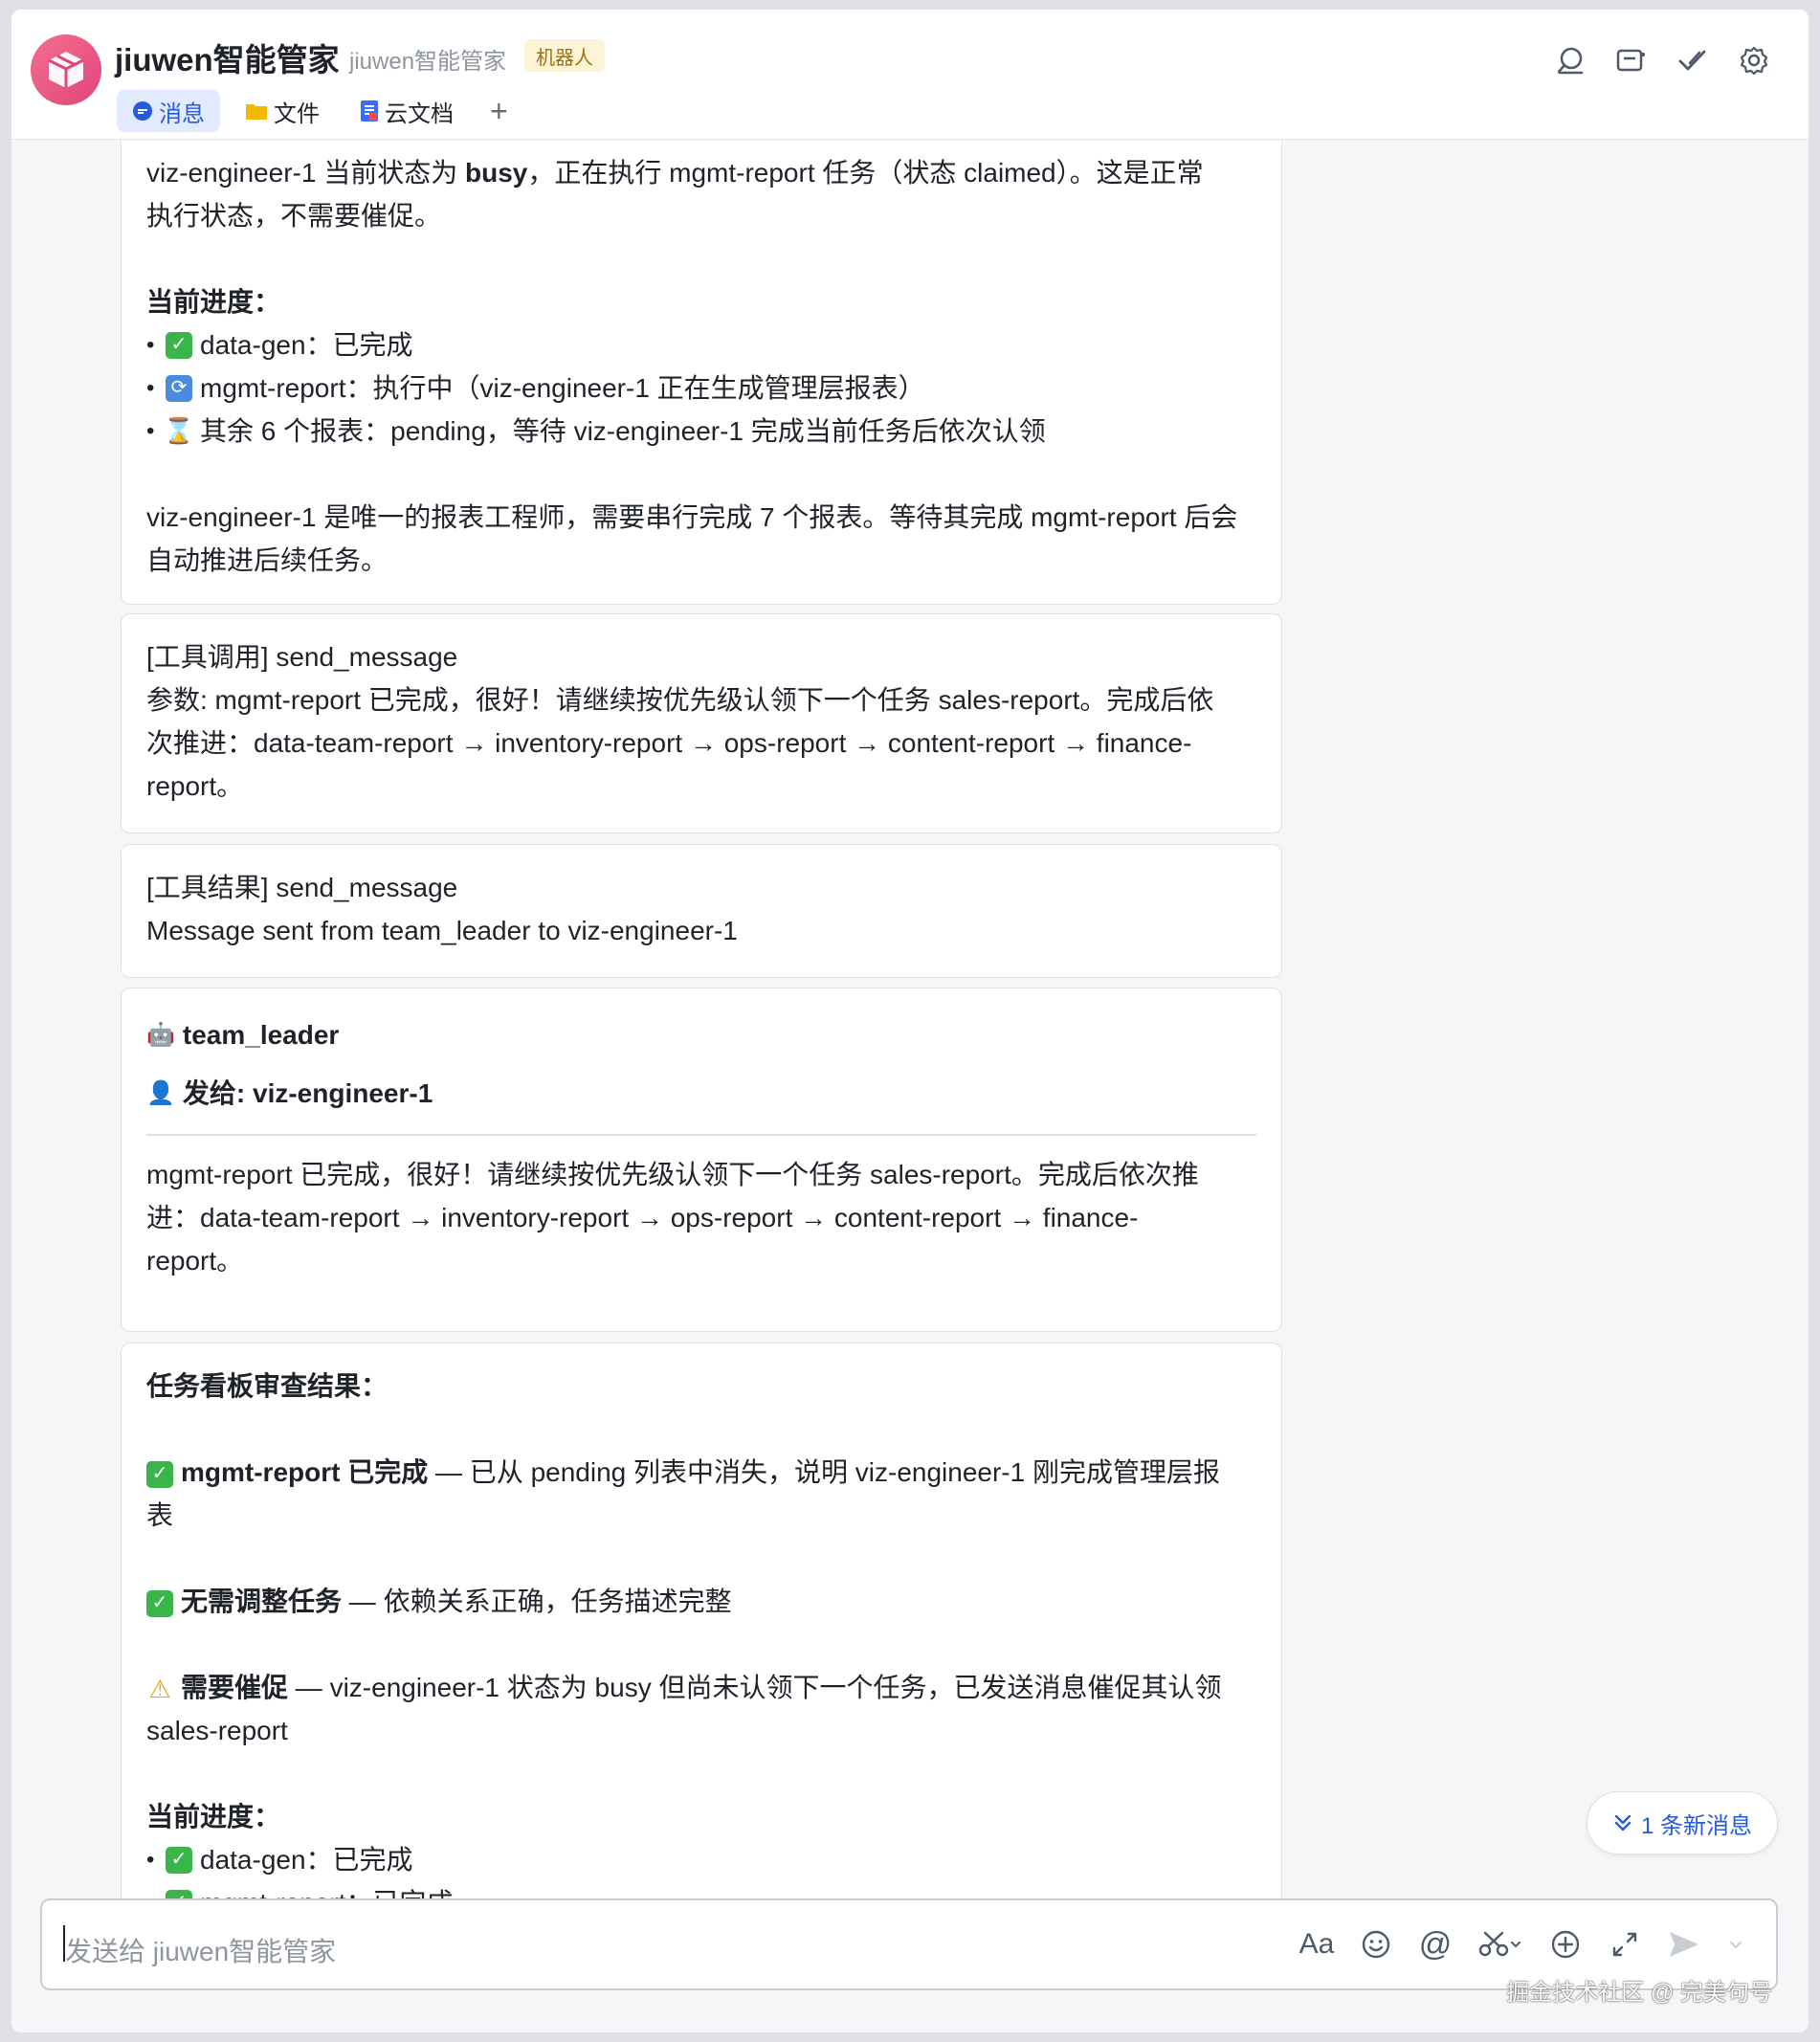  What do you see at coordinates (1566, 1944) in the screenshot?
I see `add-circle-icon` at bounding box center [1566, 1944].